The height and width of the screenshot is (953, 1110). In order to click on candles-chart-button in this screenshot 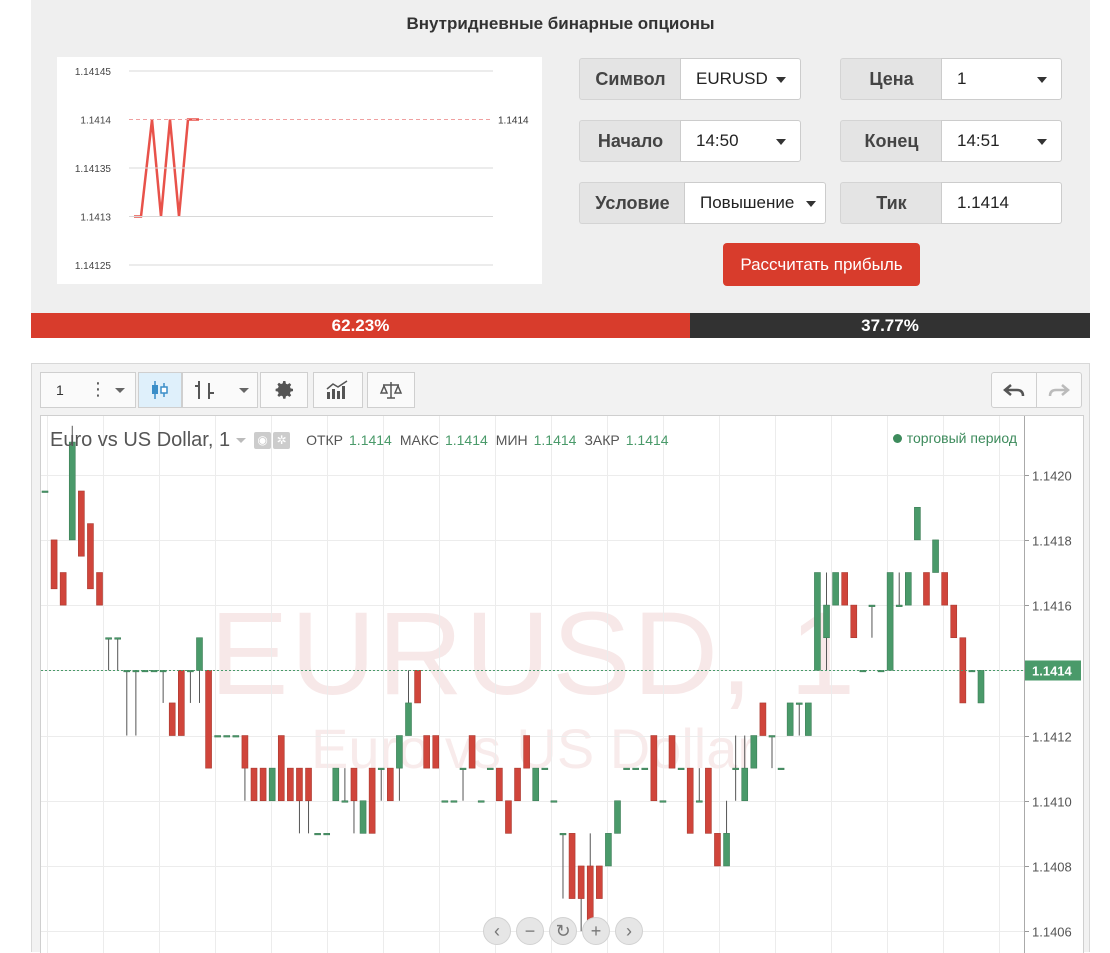, I will do `click(160, 390)`.